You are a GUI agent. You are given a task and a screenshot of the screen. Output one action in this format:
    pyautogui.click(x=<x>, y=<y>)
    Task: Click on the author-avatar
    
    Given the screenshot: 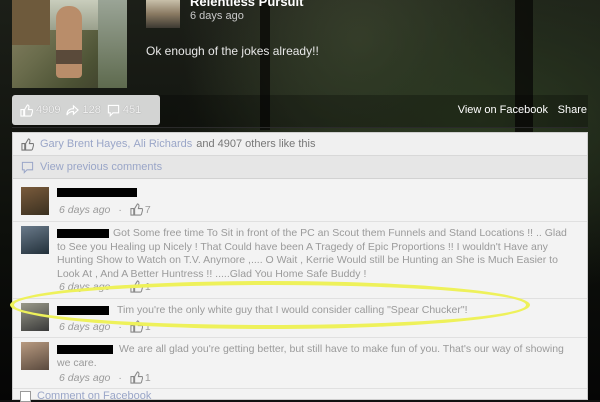 What is the action you would take?
    pyautogui.click(x=163, y=14)
    